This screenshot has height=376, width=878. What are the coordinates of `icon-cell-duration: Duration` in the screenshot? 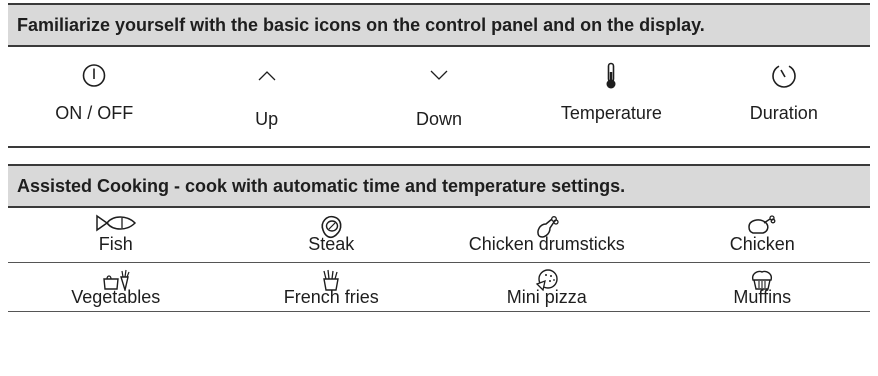 It's located at (784, 96).